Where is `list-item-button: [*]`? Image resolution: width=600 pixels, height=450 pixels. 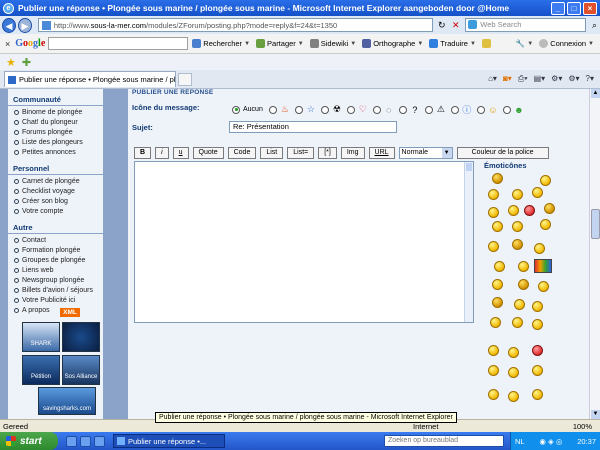 list-item-button: [*] is located at coordinates (327, 153).